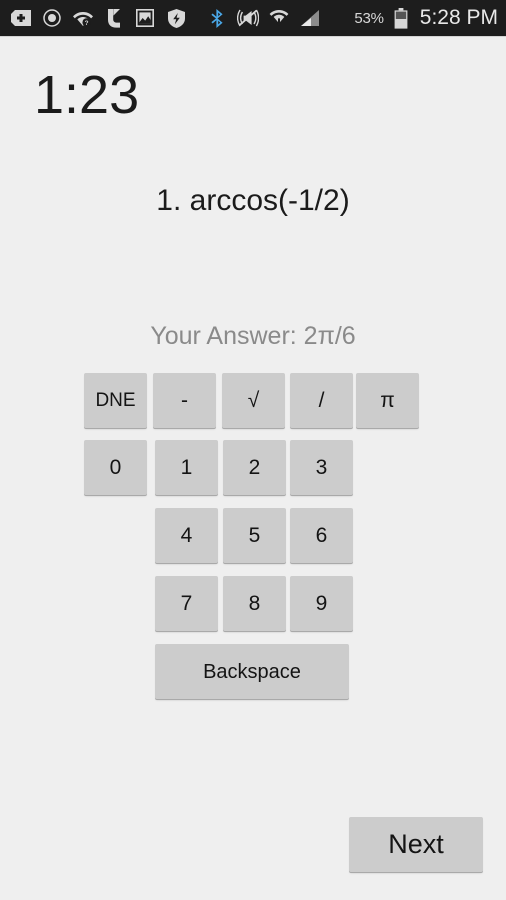  Describe the element at coordinates (254, 467) in the screenshot. I see `key-2: 2` at that location.